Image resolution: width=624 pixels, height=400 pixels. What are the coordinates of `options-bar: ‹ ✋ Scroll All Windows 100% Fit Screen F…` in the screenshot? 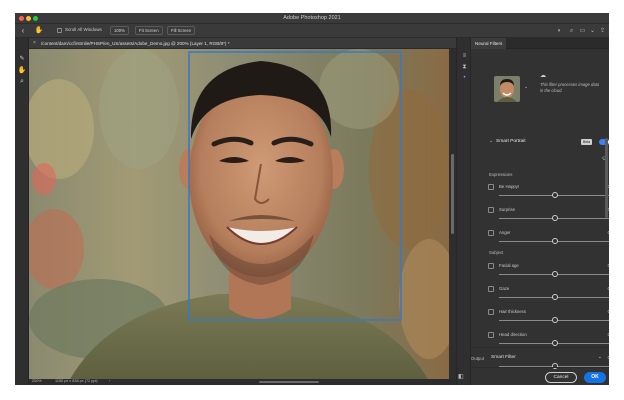 It's located at (312, 30).